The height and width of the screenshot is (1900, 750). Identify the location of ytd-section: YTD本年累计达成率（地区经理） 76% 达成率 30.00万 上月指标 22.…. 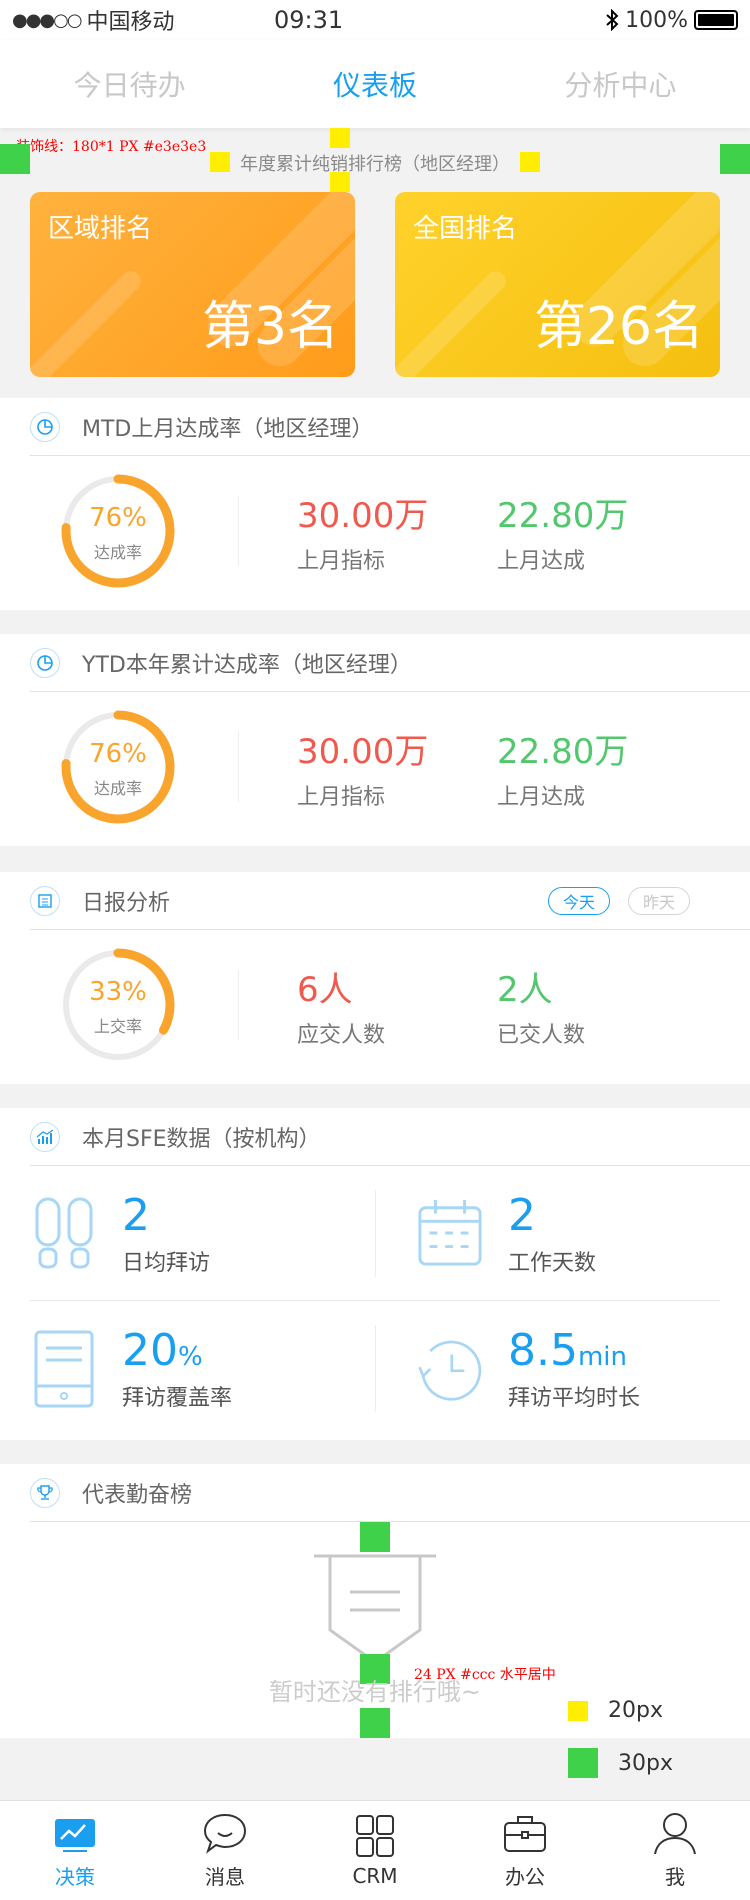
(375, 740).